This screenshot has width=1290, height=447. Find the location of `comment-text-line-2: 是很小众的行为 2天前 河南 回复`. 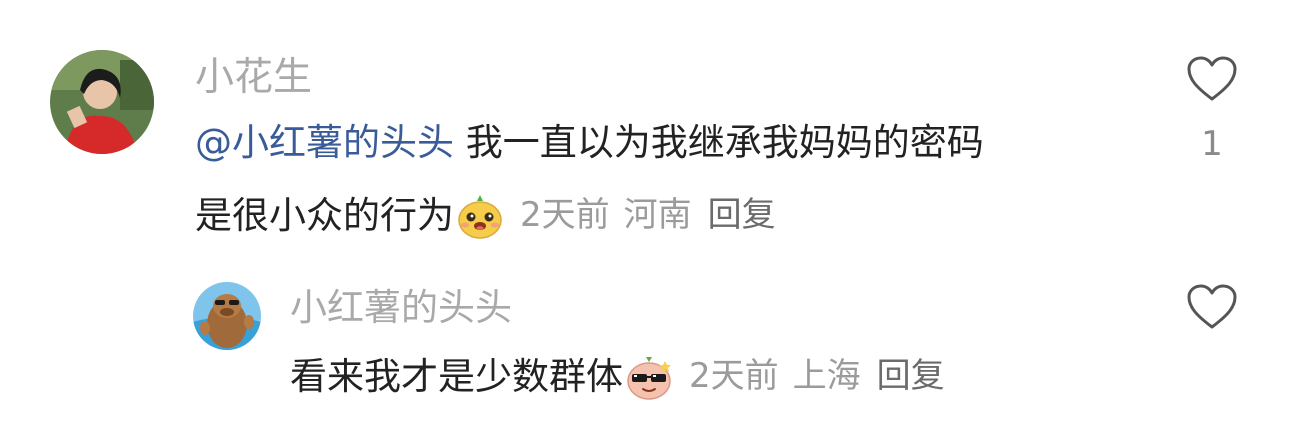

comment-text-line-2: 是很小众的行为 2天前 河南 回复 is located at coordinates (485, 216).